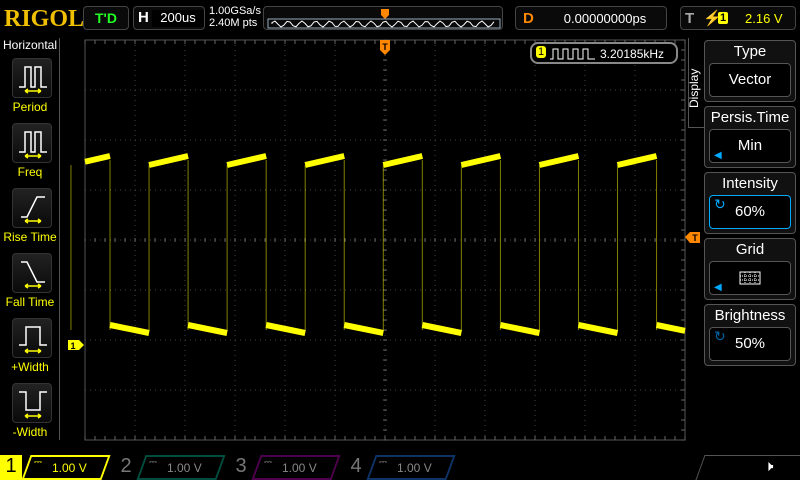 The width and height of the screenshot is (800, 480). I want to click on menu-persis-time: Persis.Time ◀ Min, so click(750, 137).